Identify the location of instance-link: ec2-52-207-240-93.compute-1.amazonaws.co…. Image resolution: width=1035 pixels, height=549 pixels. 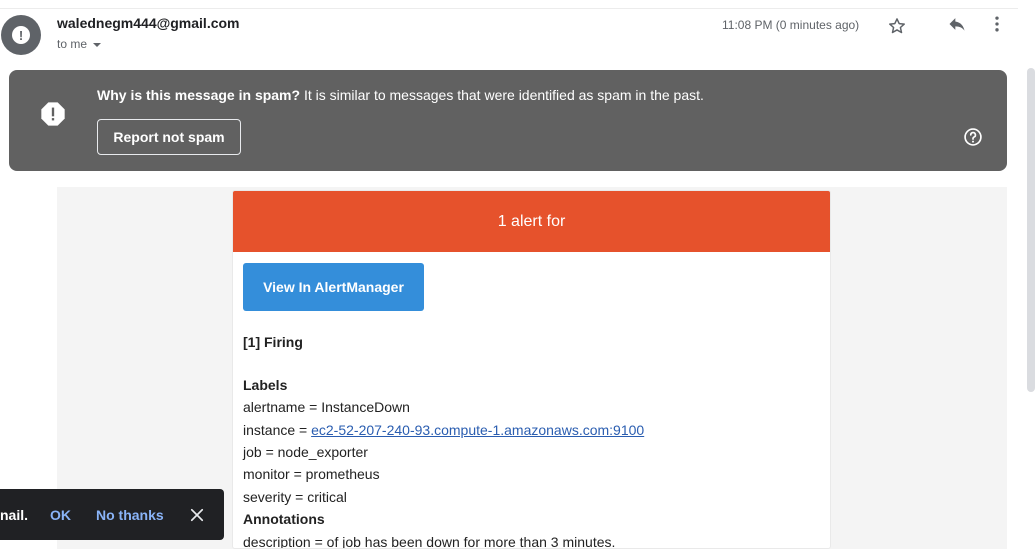
(477, 430).